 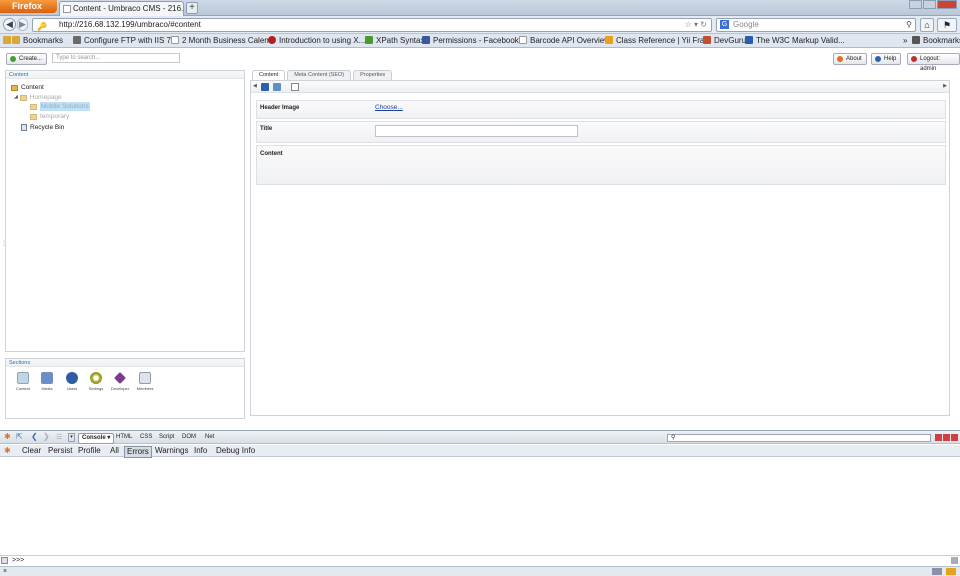 I want to click on console-clear-icon: ✱, so click(x=7, y=451).